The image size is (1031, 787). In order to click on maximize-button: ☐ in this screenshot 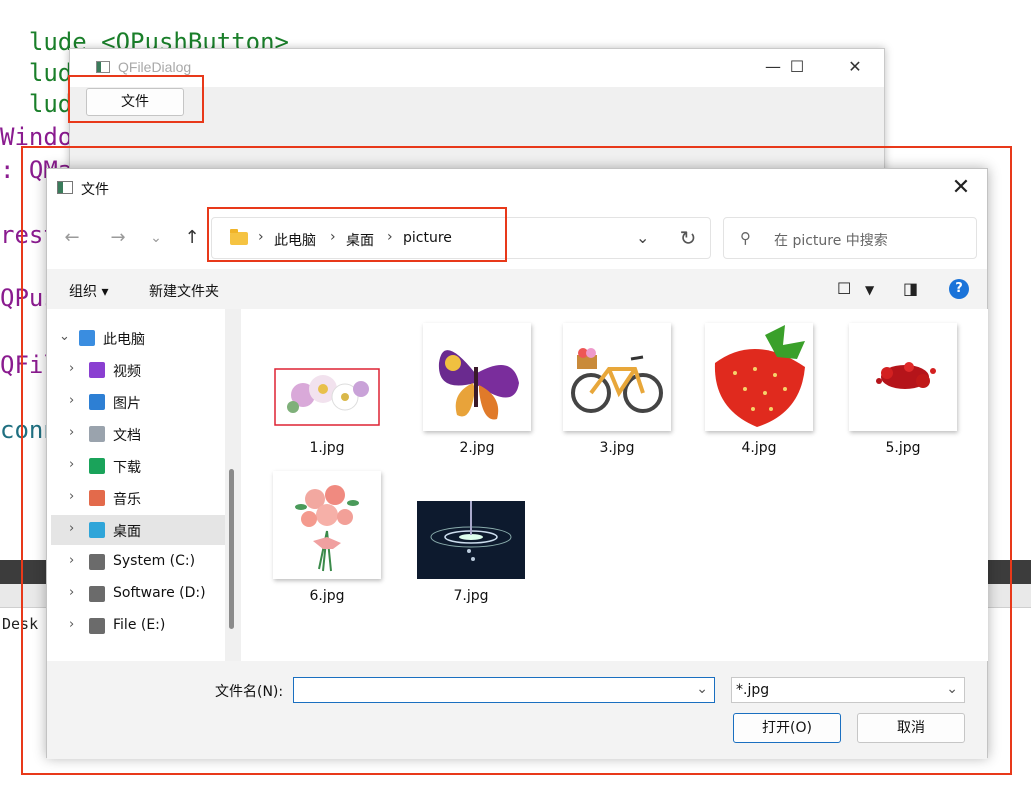, I will do `click(797, 67)`.